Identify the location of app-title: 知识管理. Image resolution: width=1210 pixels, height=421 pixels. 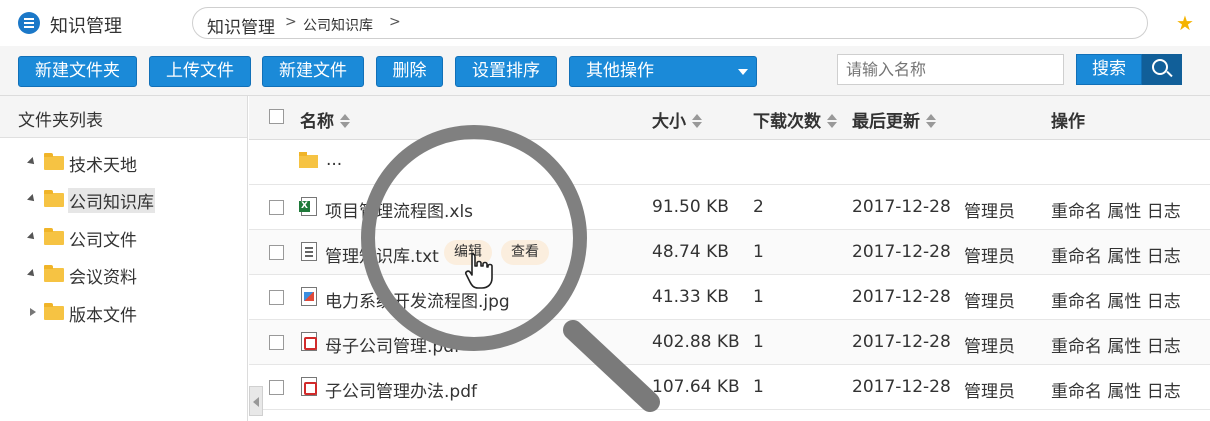
(86, 26).